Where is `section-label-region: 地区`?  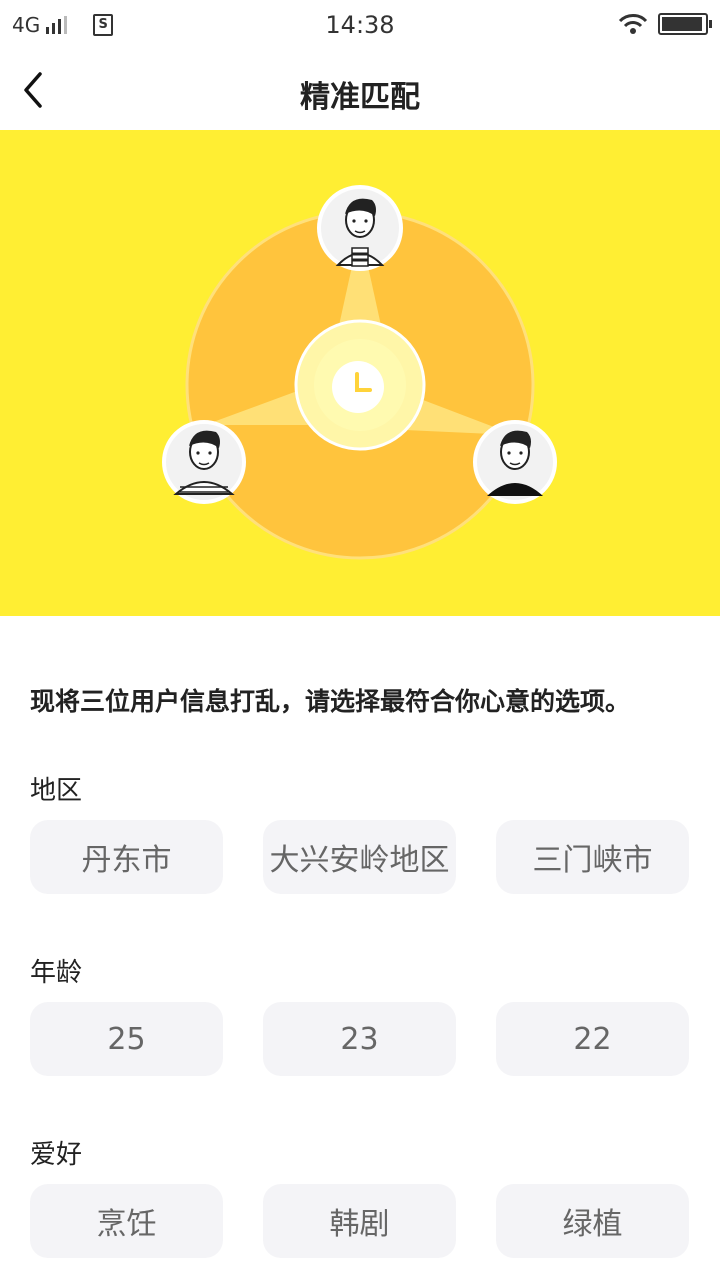 section-label-region: 地区 is located at coordinates (56, 791).